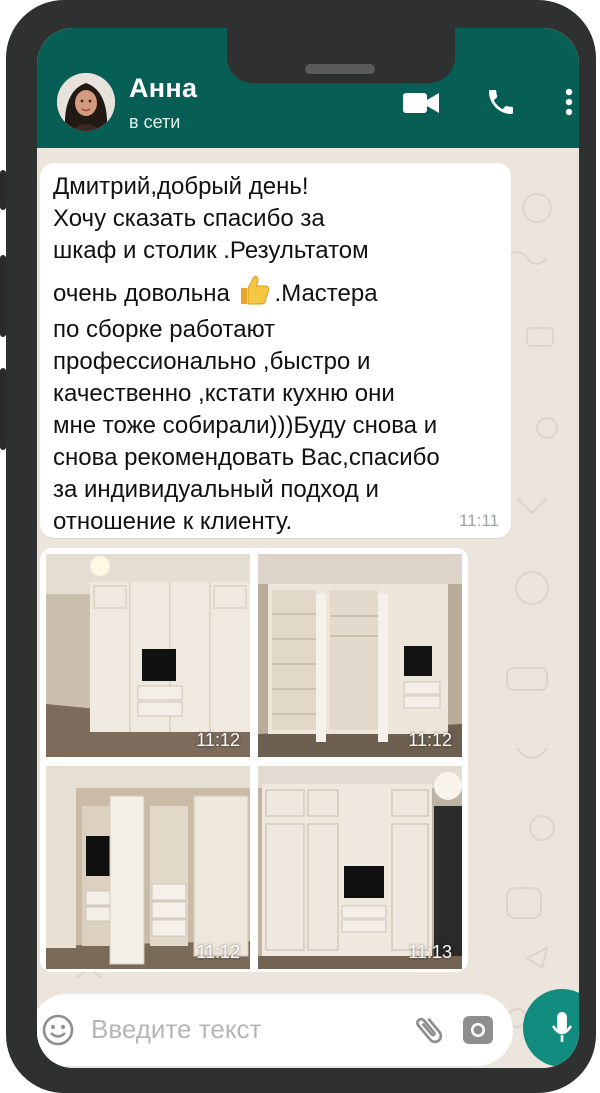  What do you see at coordinates (360, 655) in the screenshot?
I see `photo-wardrobe-2: 11:12` at bounding box center [360, 655].